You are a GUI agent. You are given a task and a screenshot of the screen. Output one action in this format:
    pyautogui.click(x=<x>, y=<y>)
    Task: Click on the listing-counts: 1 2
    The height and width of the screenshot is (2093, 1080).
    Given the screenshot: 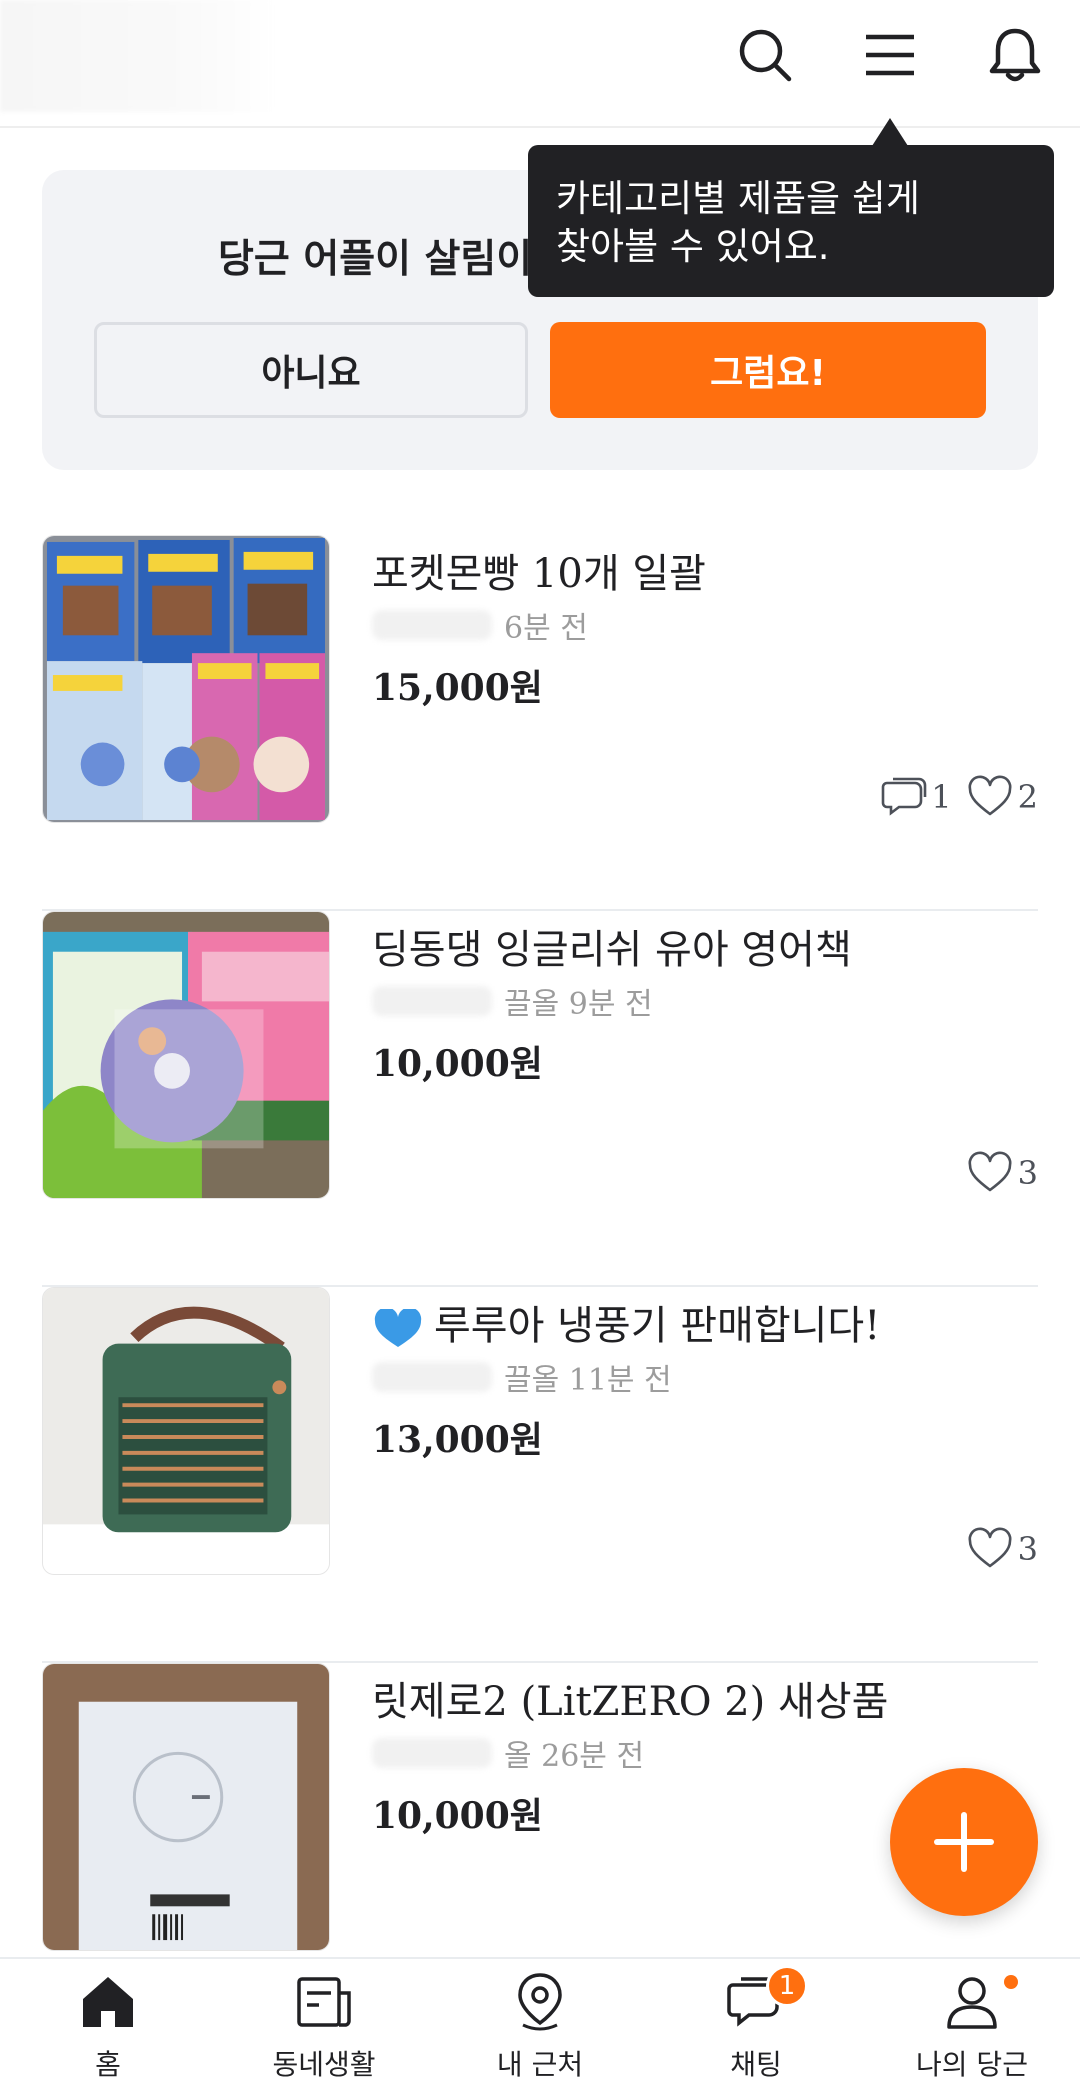 What is the action you would take?
    pyautogui.click(x=958, y=797)
    